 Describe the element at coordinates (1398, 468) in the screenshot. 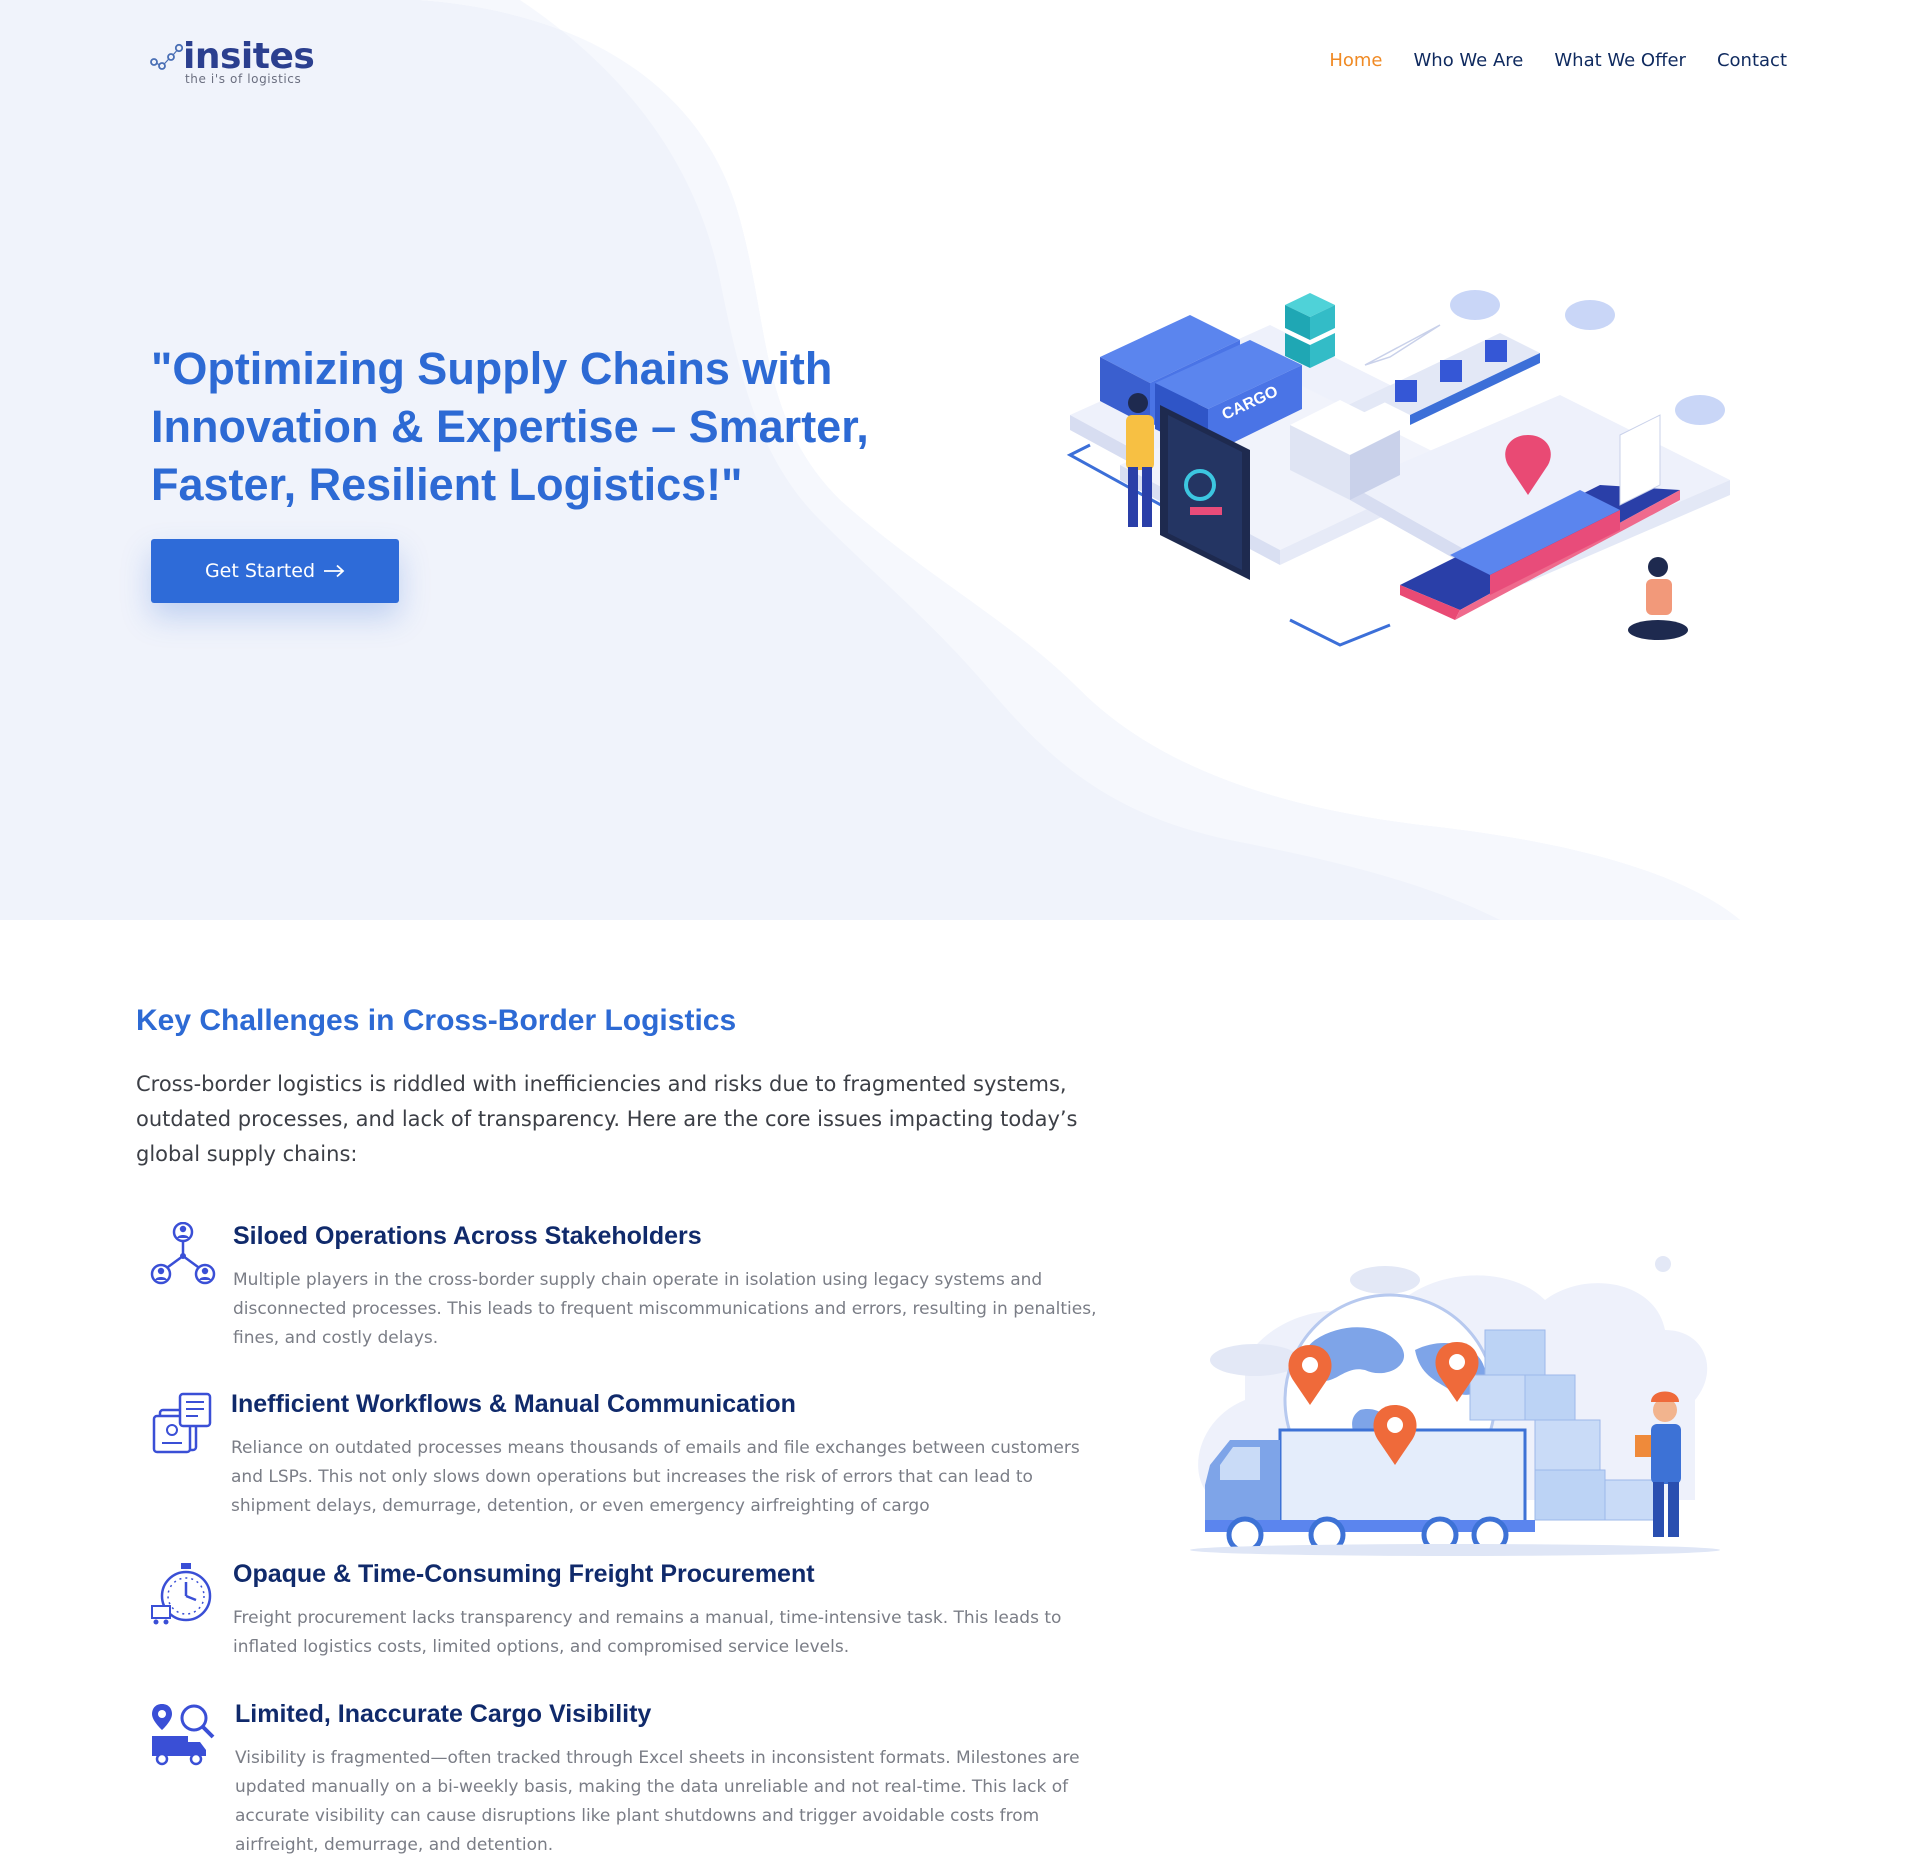

I see `logistics-isometric-illustration: CARGO` at that location.